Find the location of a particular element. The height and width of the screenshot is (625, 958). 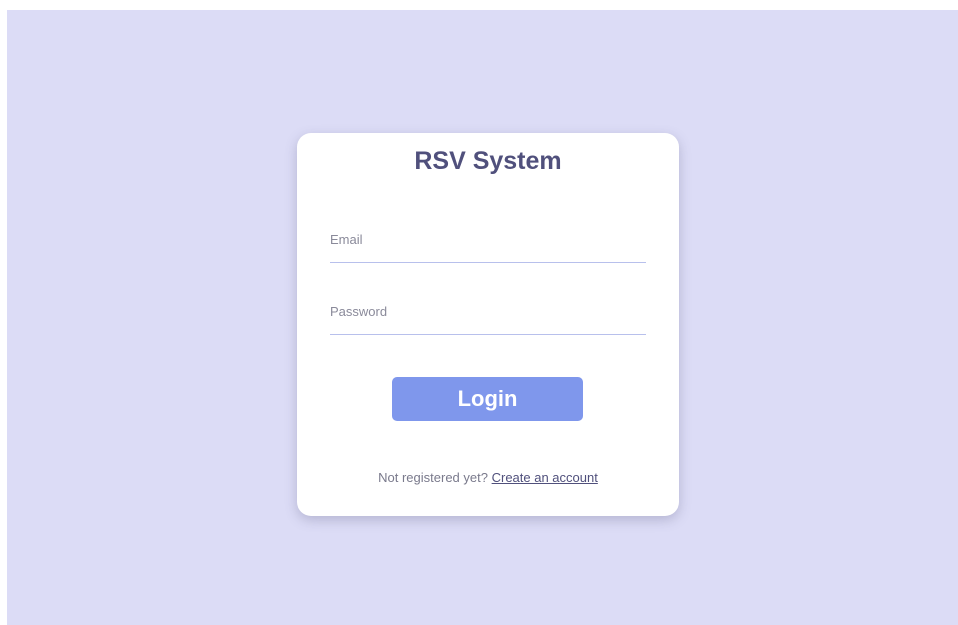

email-field-group is located at coordinates (488, 244).